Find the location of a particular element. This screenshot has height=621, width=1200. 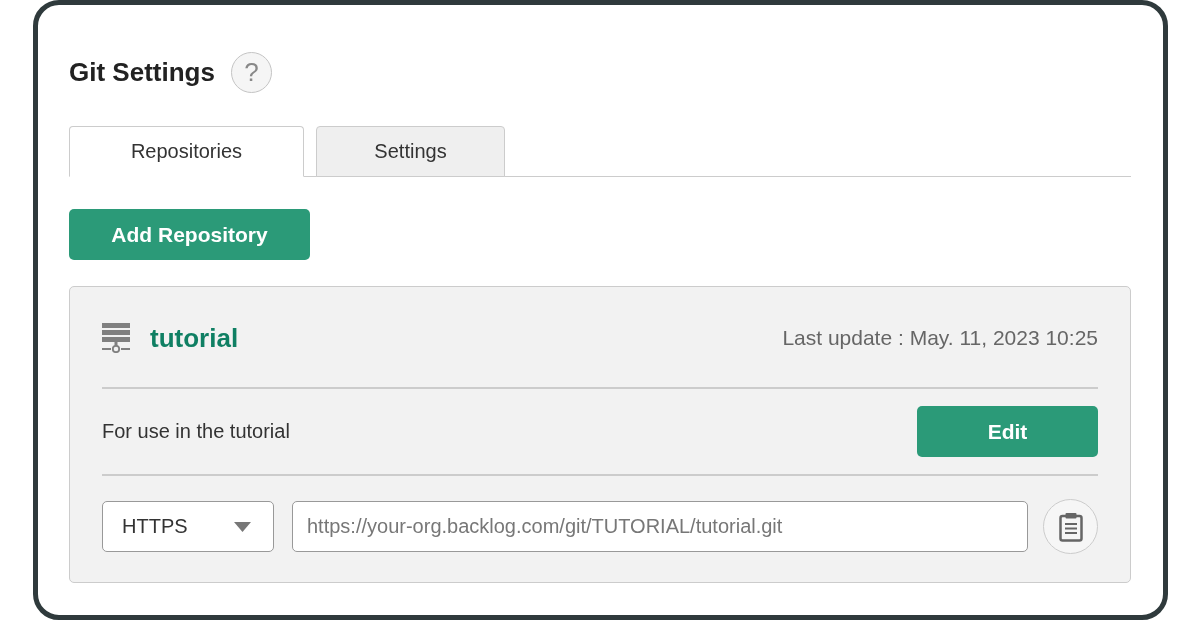

help-button: ? is located at coordinates (251, 72).